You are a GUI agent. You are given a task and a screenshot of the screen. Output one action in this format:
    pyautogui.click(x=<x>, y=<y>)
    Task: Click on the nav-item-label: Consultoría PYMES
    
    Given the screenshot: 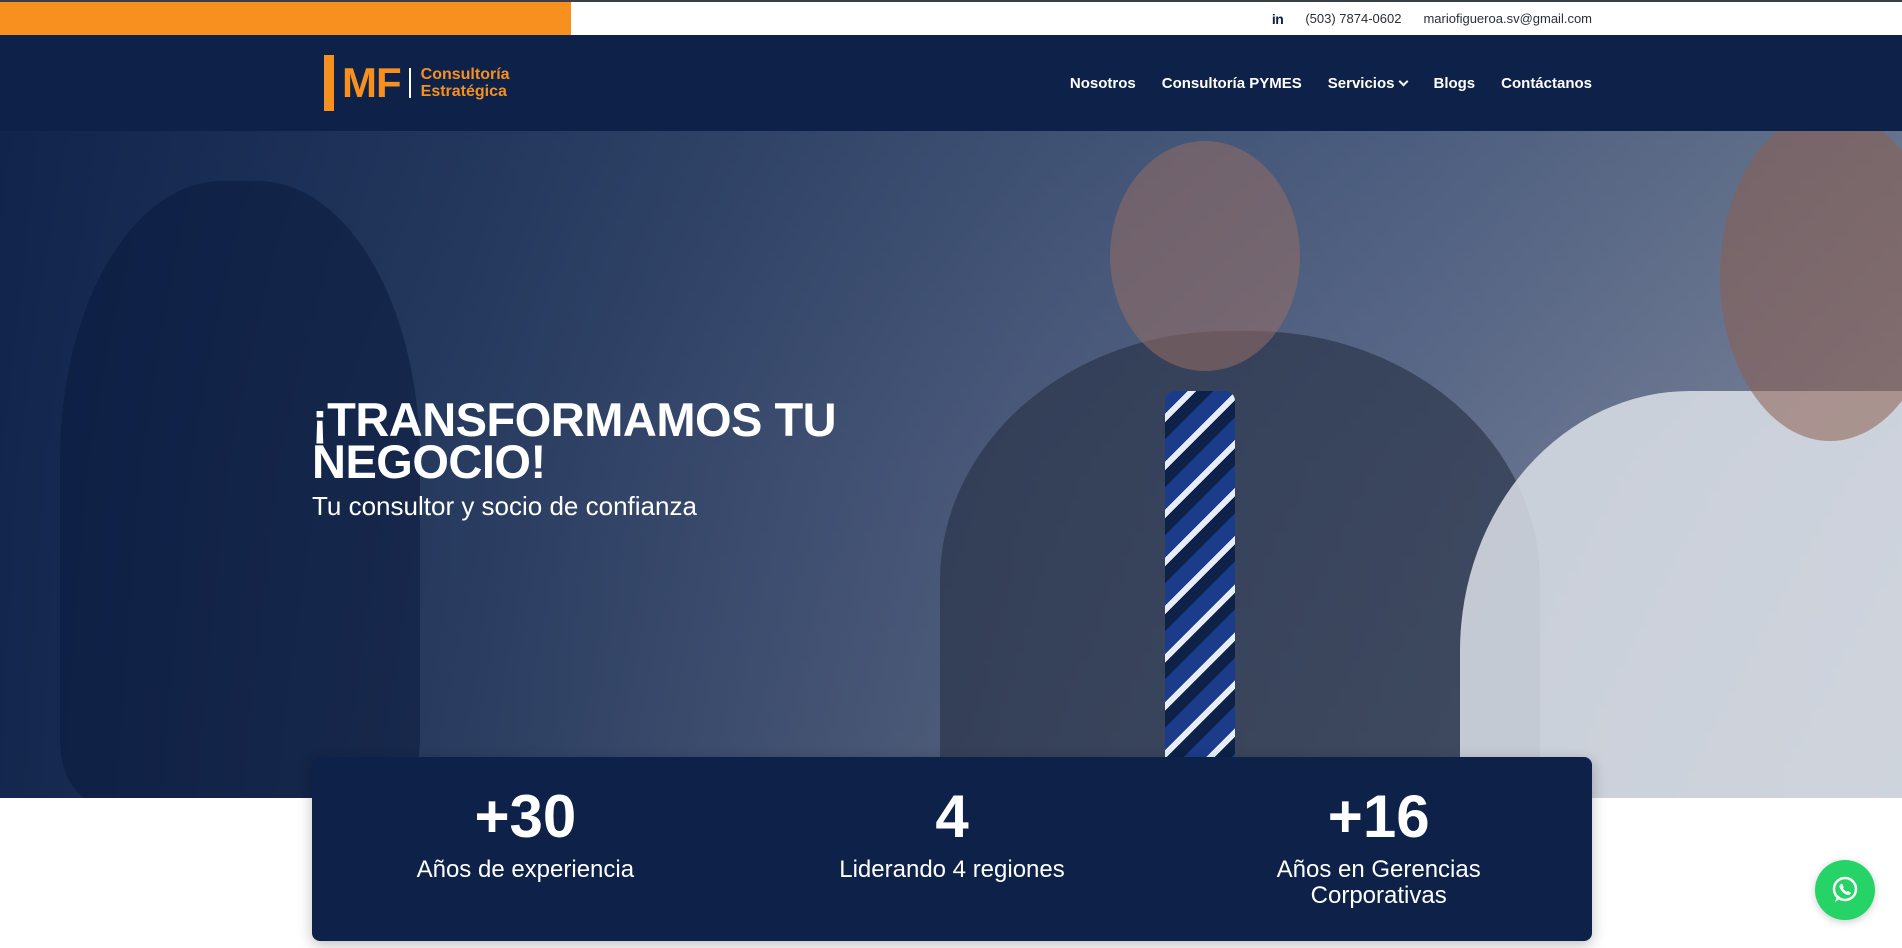 What is the action you would take?
    pyautogui.click(x=1231, y=83)
    